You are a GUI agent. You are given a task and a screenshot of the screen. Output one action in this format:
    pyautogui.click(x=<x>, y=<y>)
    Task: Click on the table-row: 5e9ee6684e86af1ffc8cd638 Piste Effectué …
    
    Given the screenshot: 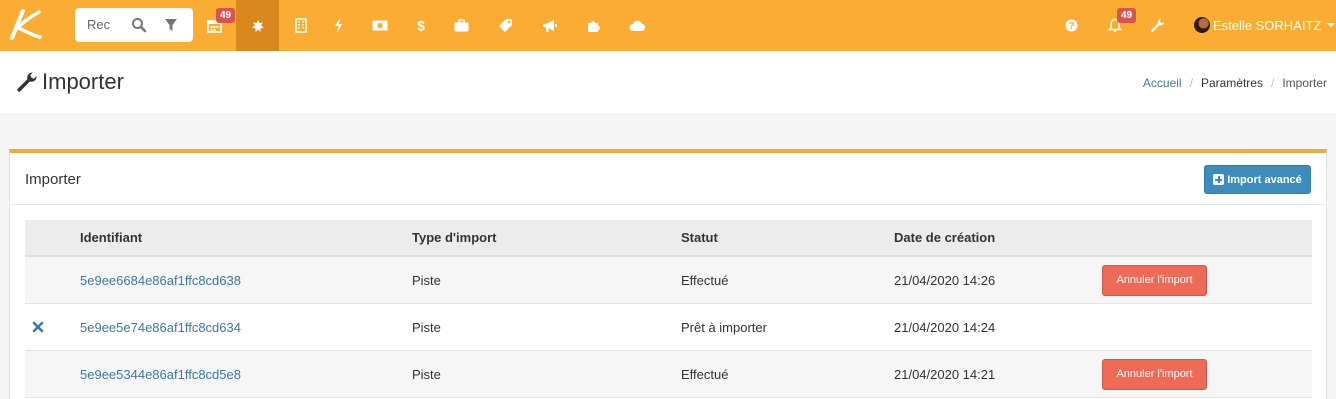 What is the action you would take?
    pyautogui.click(x=668, y=280)
    